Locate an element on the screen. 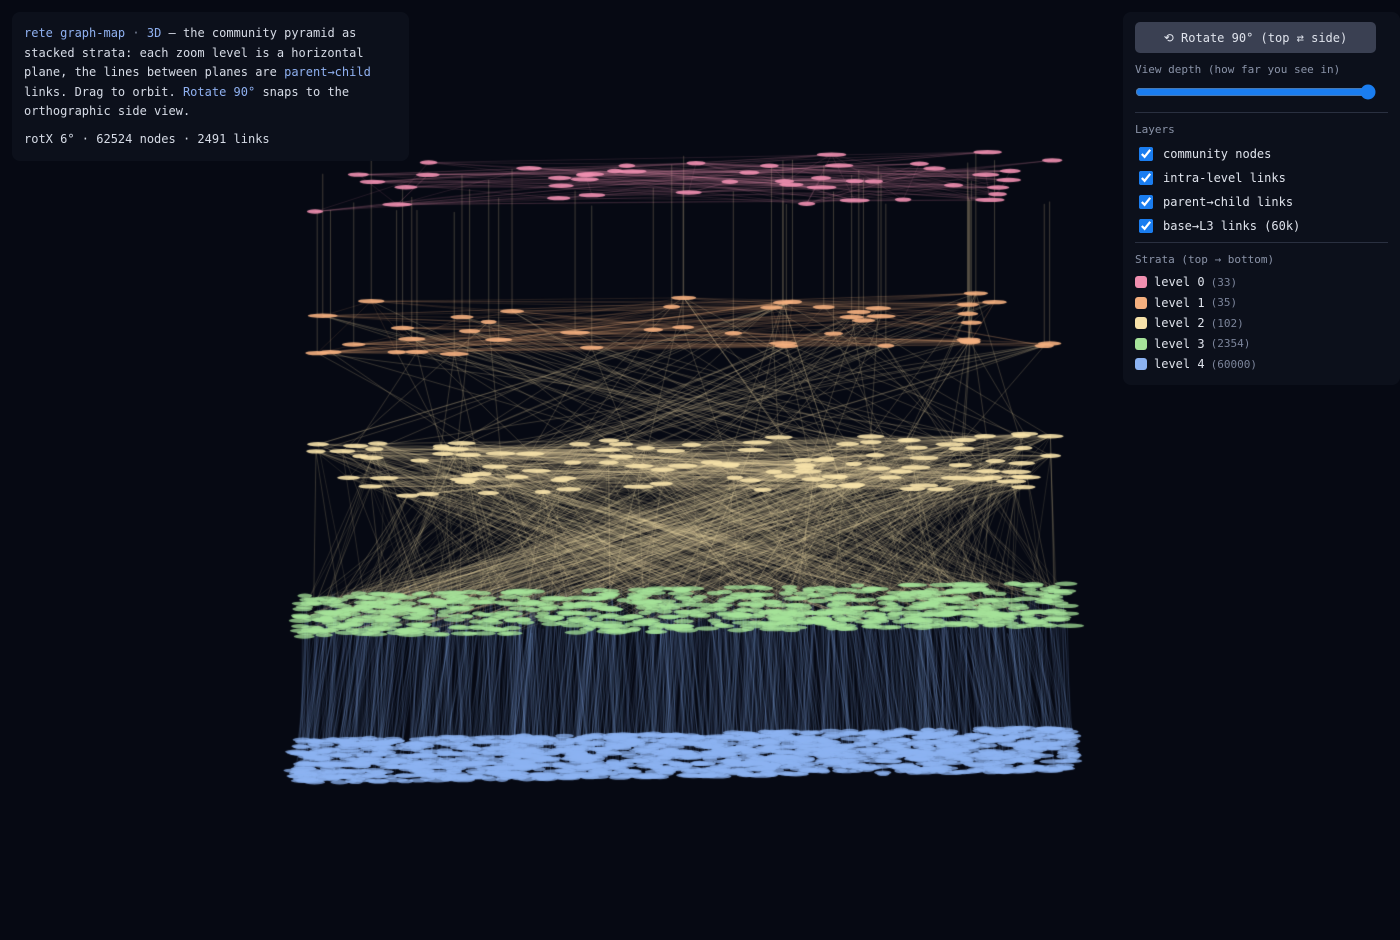  layer-label: parent→child links is located at coordinates (1228, 202).